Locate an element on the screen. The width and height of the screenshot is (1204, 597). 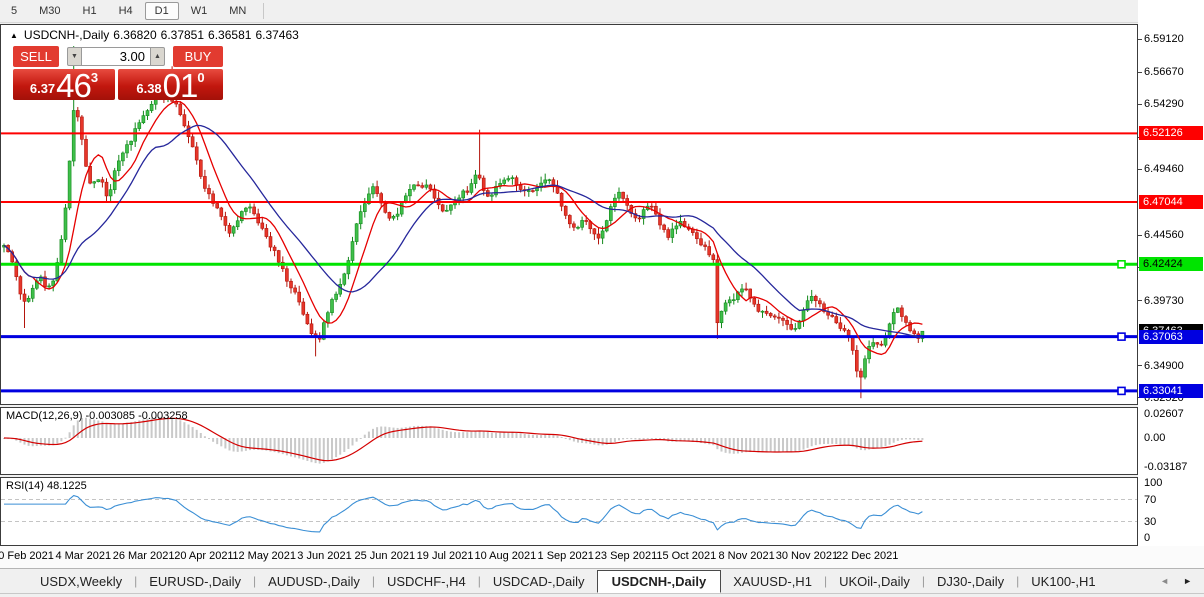
rsi-axis-label: 0 is located at coordinates (1147, 538).